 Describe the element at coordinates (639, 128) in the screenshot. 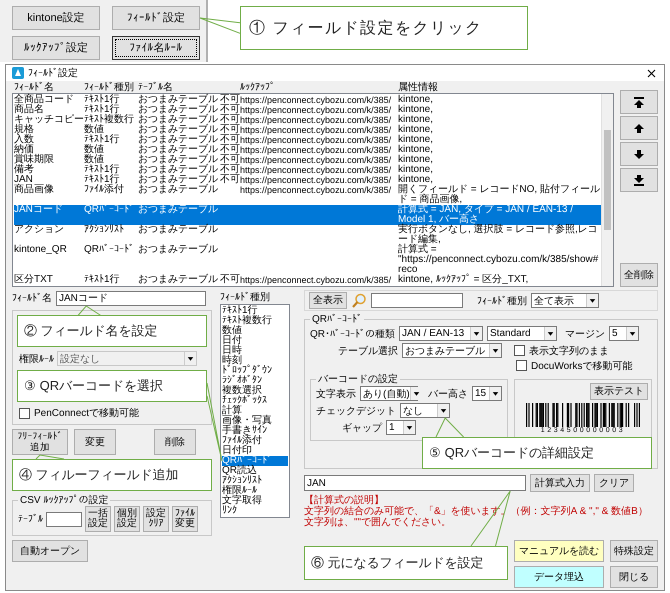

I see `move-up-button` at that location.